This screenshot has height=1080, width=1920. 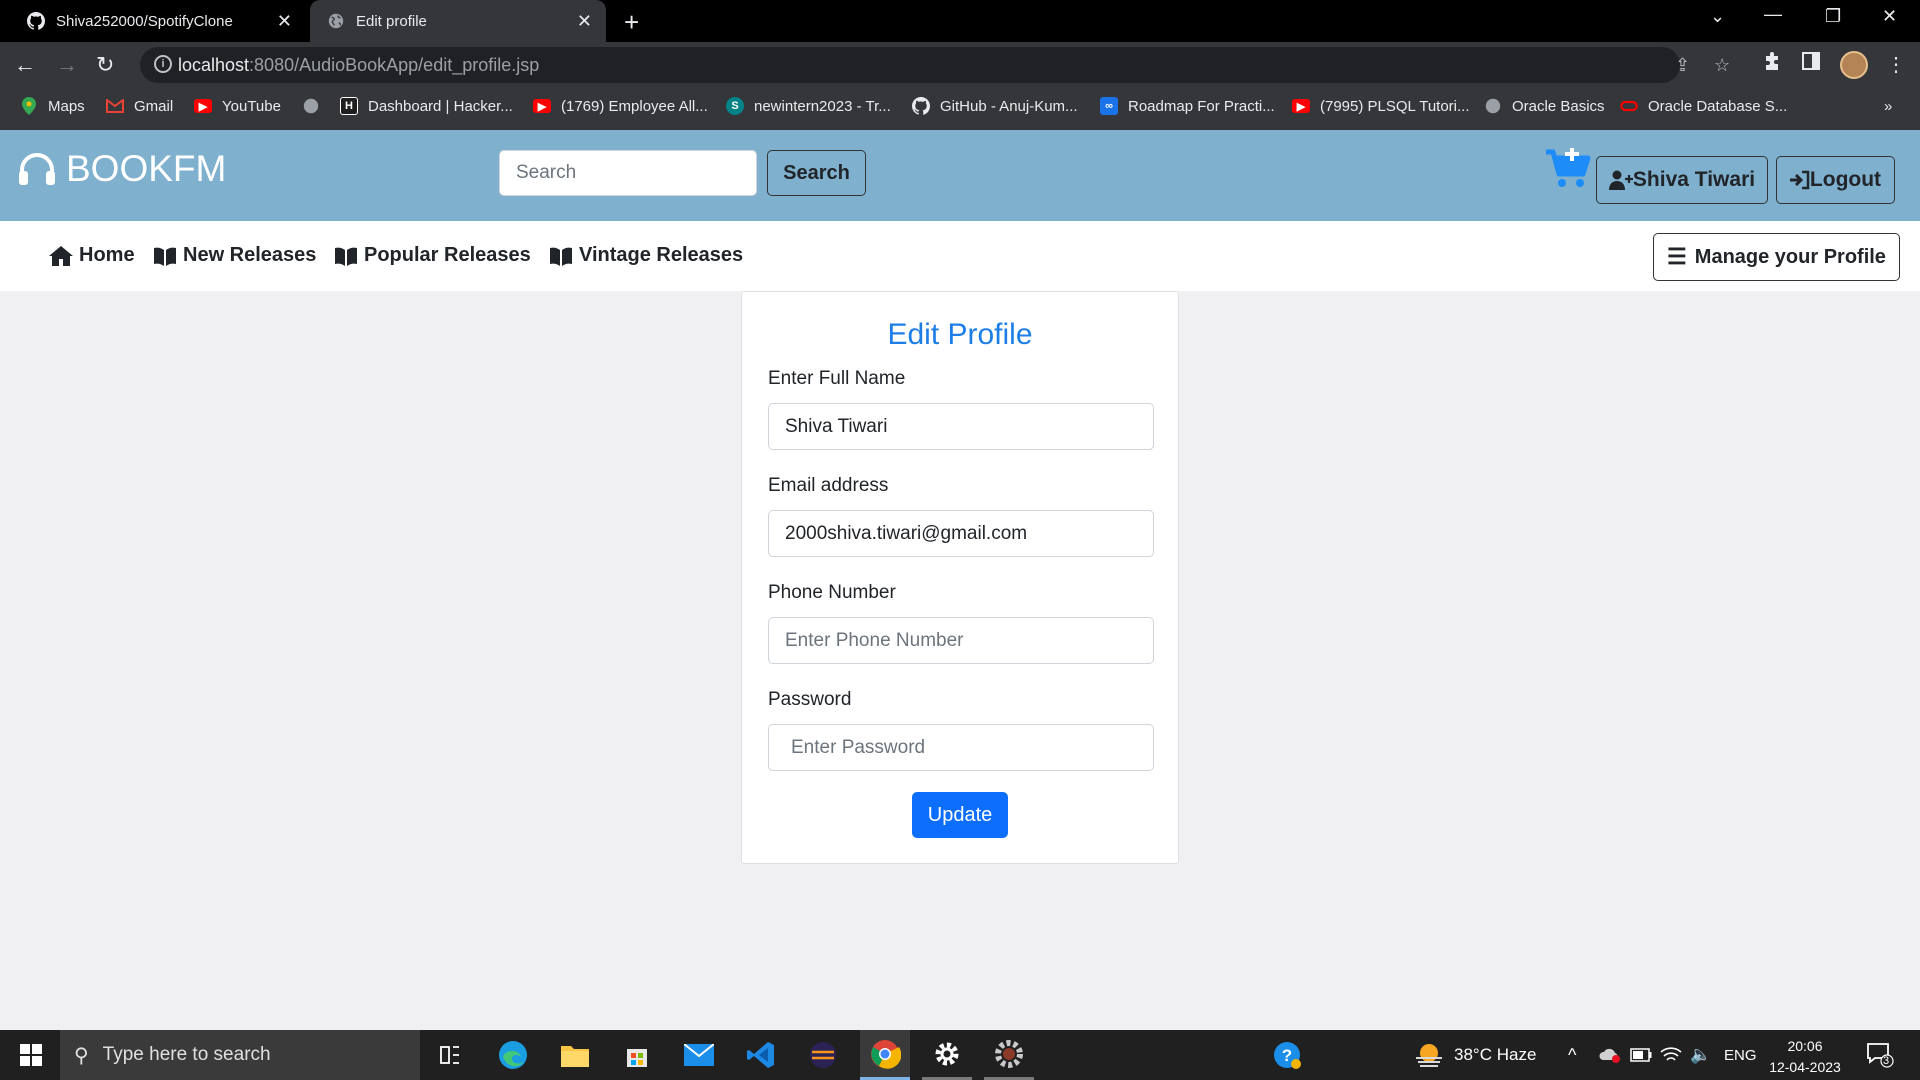 What do you see at coordinates (960, 815) in the screenshot?
I see `update-button: Update` at bounding box center [960, 815].